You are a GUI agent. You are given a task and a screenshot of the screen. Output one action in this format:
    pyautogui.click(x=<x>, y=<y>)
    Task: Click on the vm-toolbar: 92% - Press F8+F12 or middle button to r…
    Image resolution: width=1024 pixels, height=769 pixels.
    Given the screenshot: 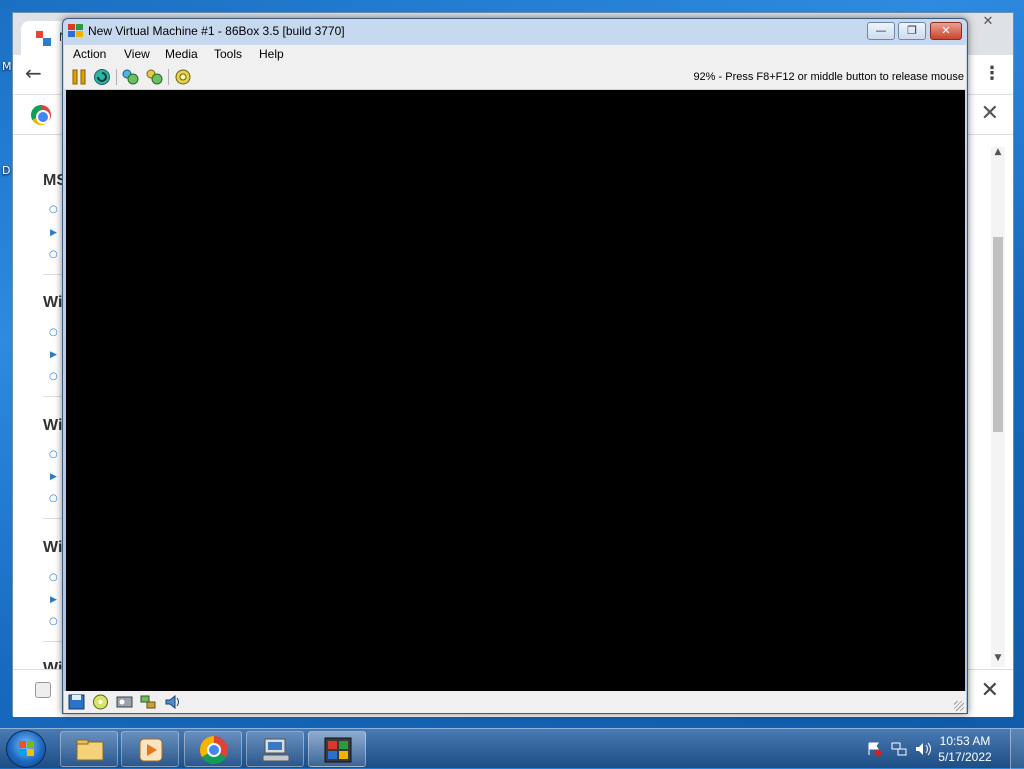 What is the action you would take?
    pyautogui.click(x=515, y=77)
    